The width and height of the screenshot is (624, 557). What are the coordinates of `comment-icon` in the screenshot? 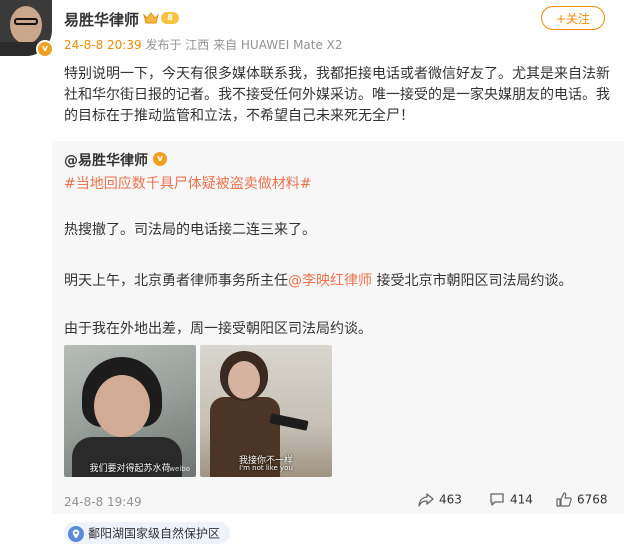 It's located at (497, 499).